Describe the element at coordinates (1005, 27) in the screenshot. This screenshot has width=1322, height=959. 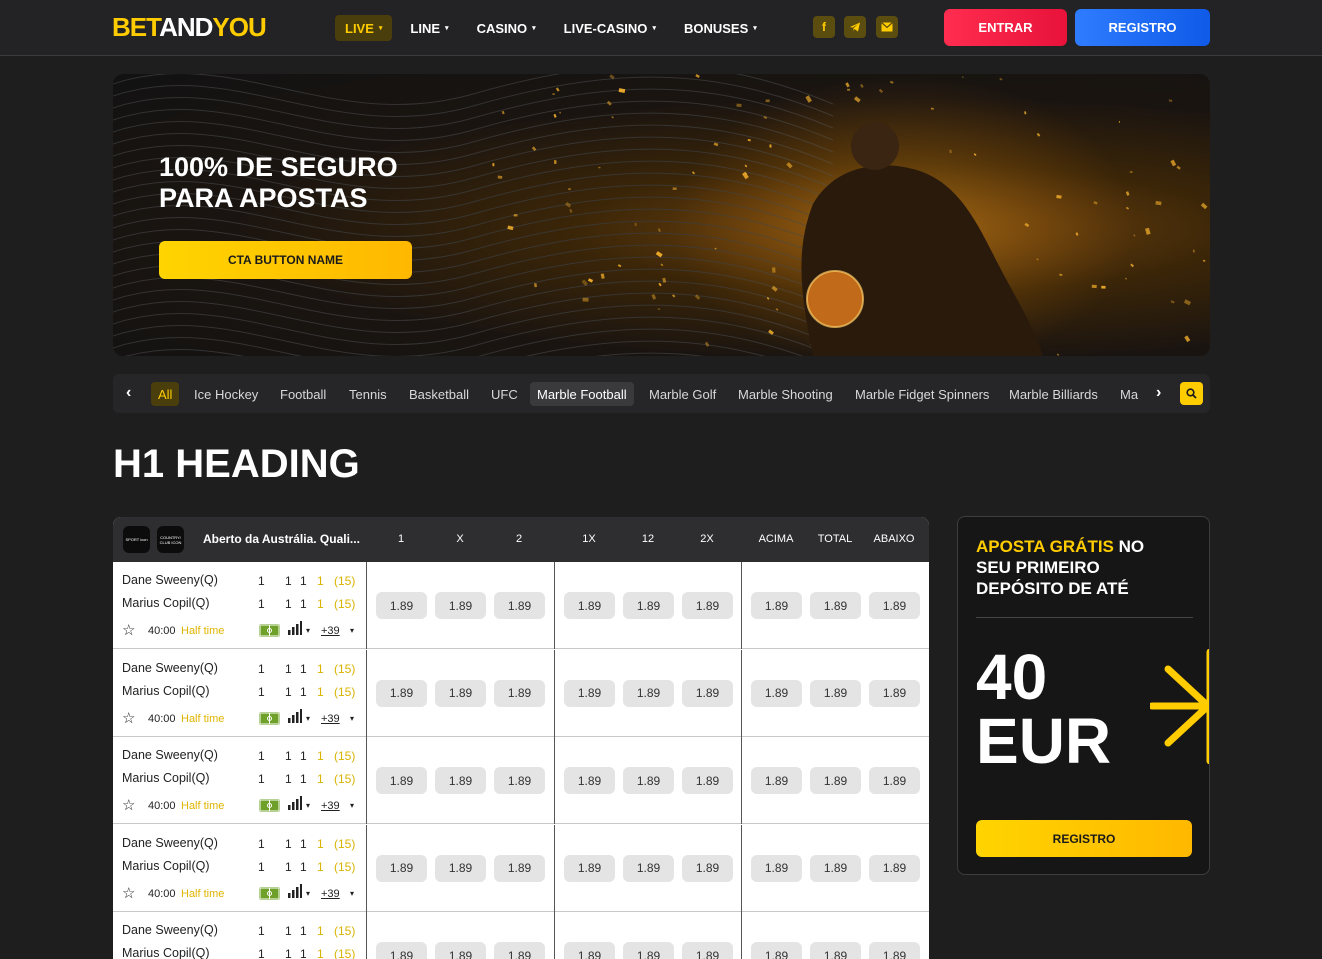
I see `login-button: ENTRAR` at that location.